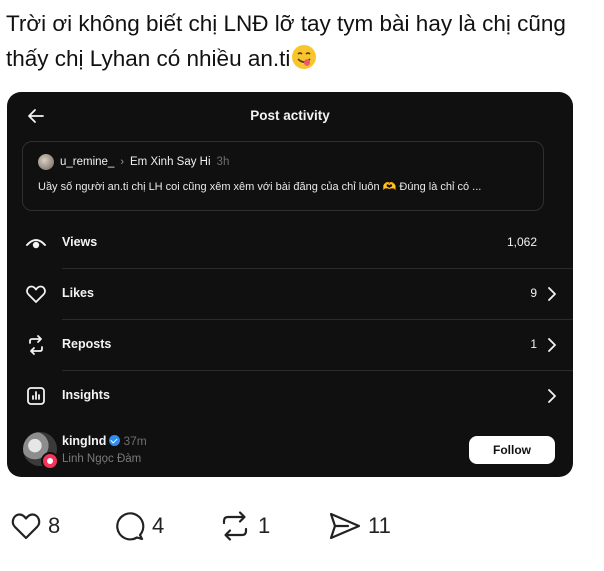 This screenshot has width=604, height=571. Describe the element at coordinates (379, 525) in the screenshot. I see `share-count: 11` at that location.